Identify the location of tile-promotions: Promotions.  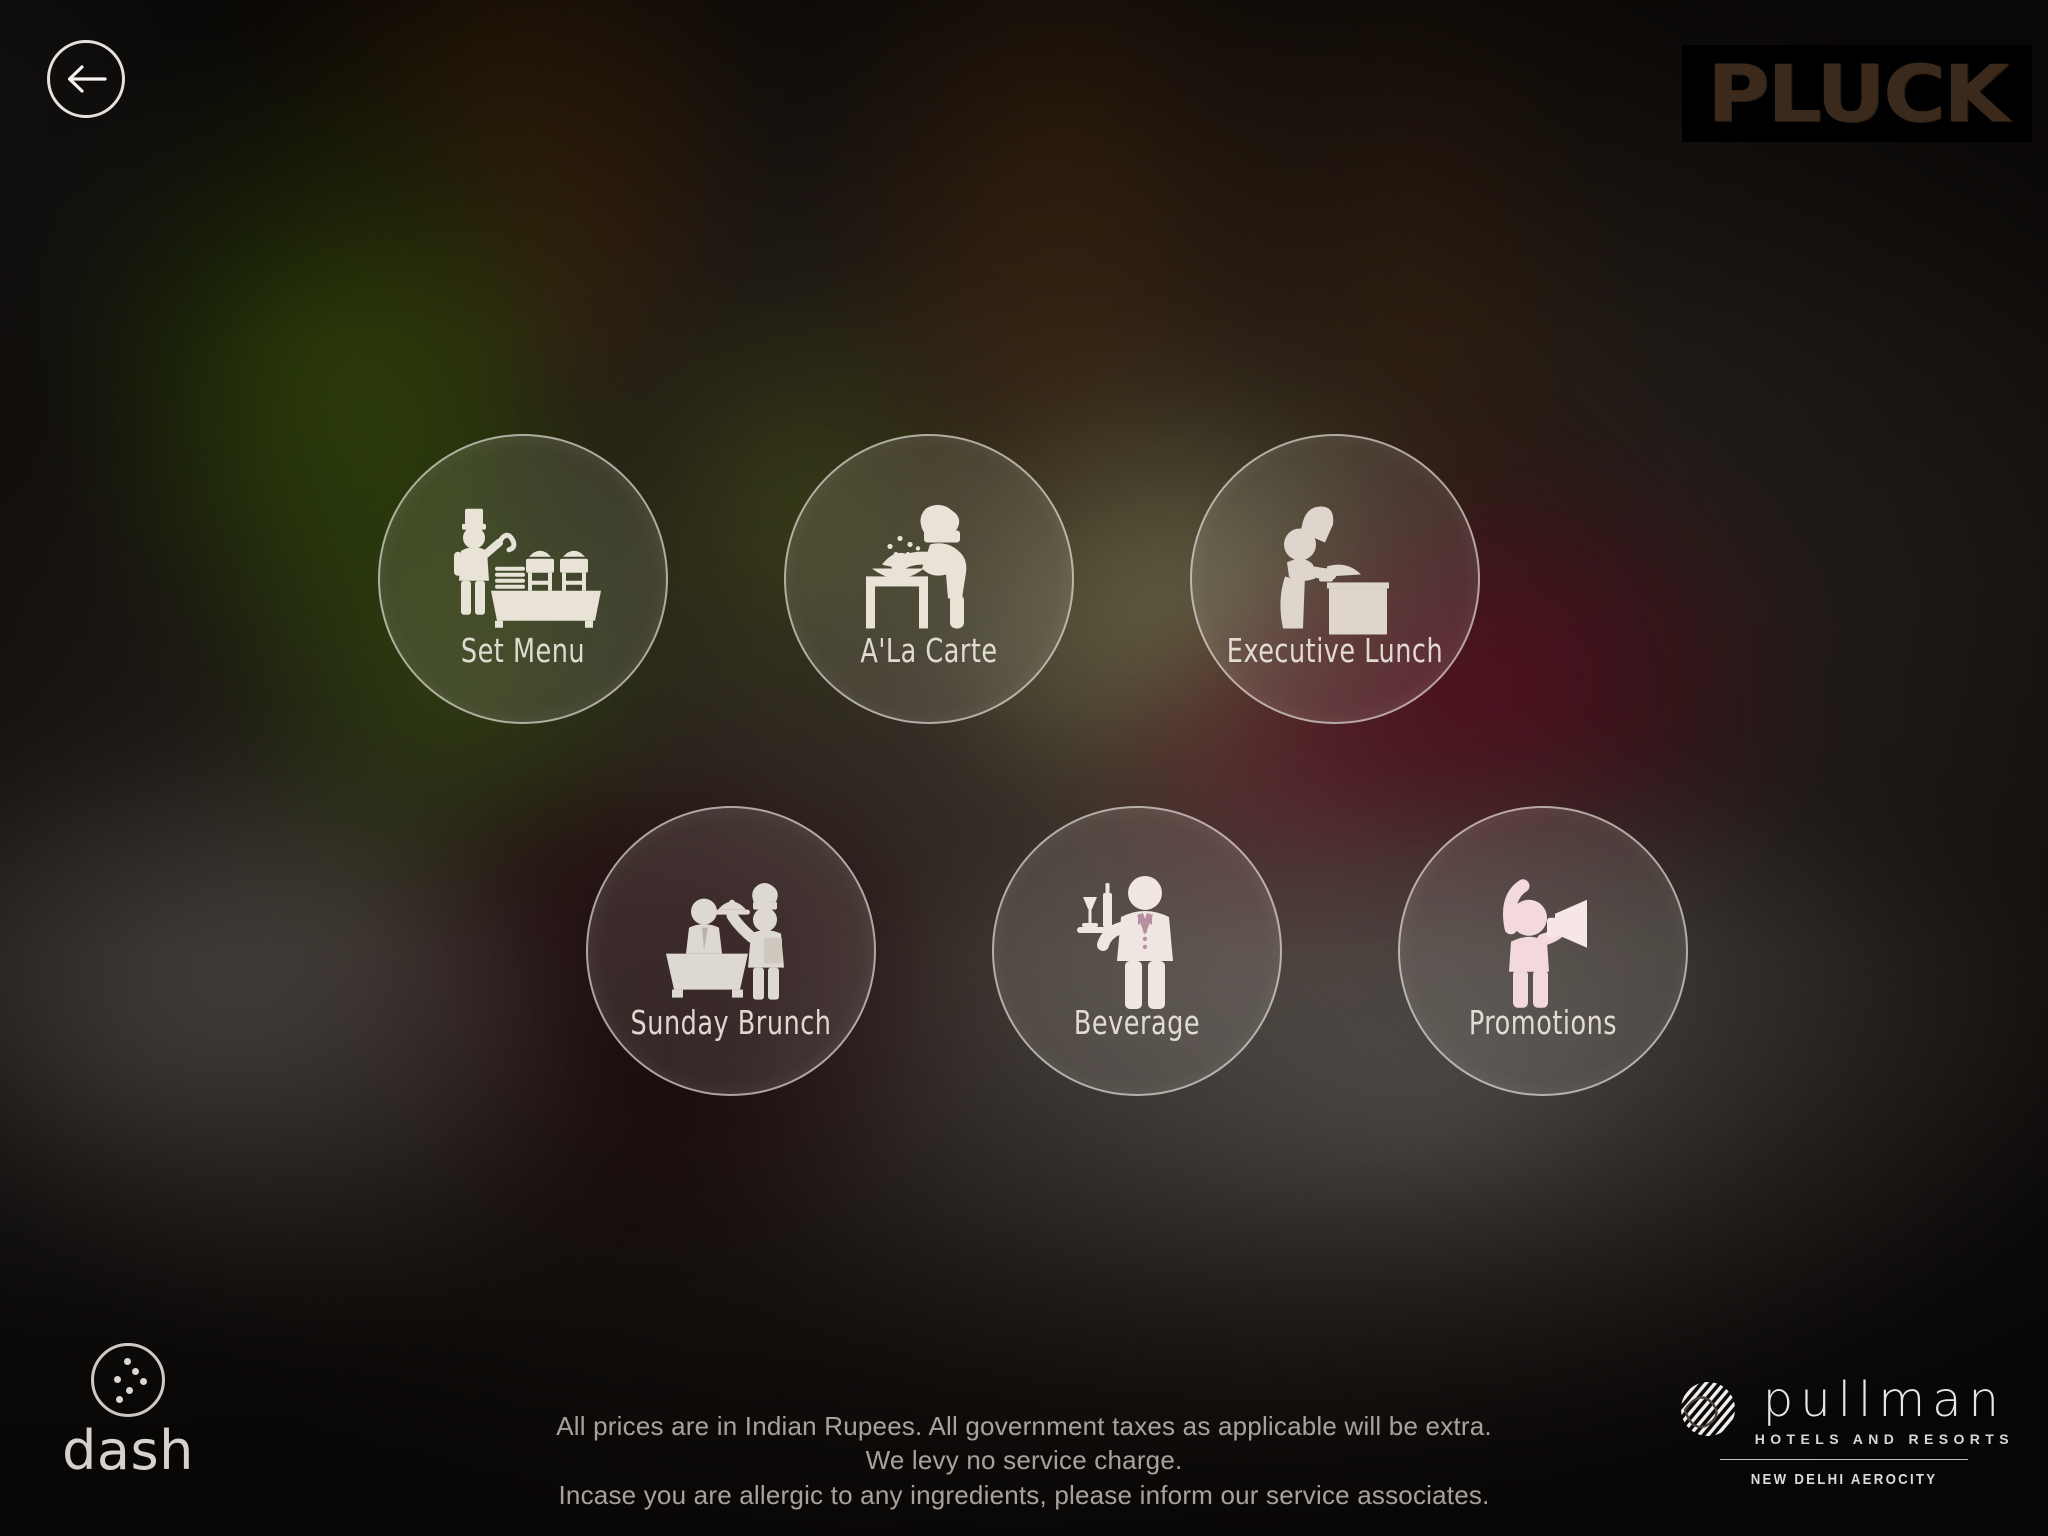
(1543, 951).